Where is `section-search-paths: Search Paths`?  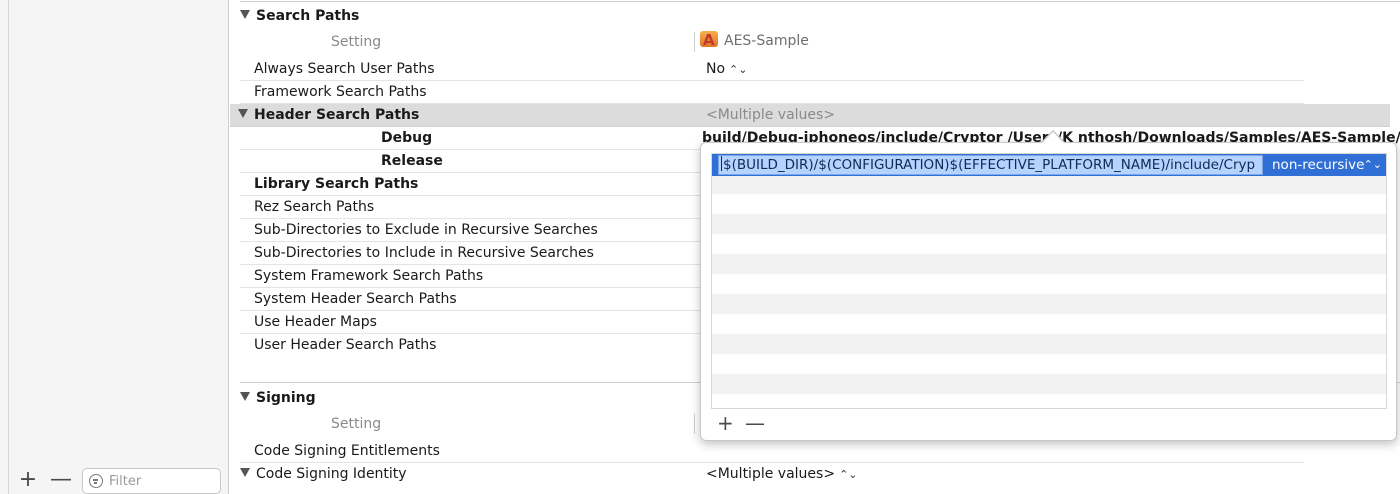 section-search-paths: Search Paths is located at coordinates (299, 16).